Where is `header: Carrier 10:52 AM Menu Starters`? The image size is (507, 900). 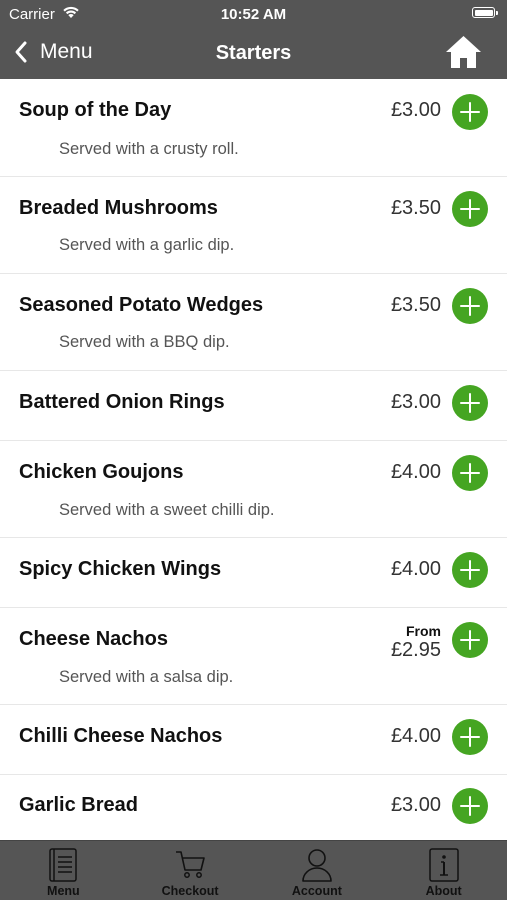
header: Carrier 10:52 AM Menu Starters is located at coordinates (253, 39).